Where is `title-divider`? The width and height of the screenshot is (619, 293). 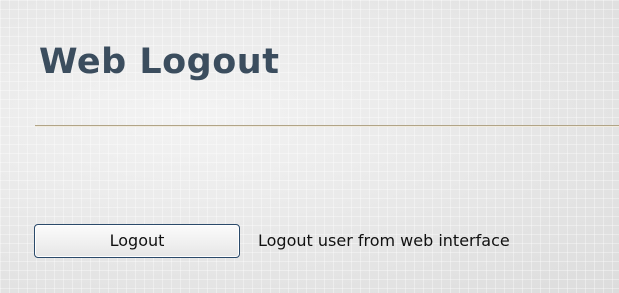
title-divider is located at coordinates (327, 126).